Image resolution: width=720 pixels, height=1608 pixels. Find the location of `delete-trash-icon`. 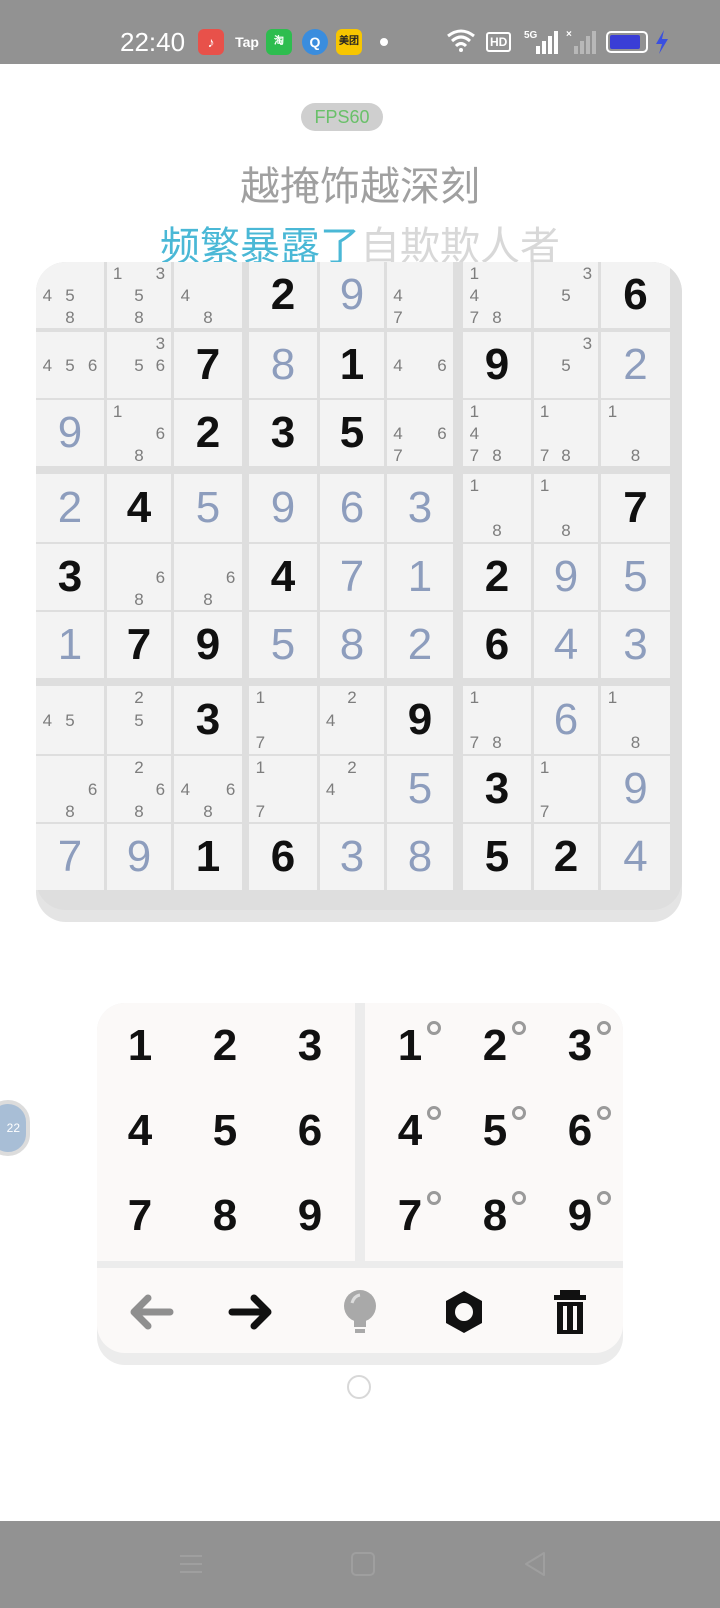

delete-trash-icon is located at coordinates (570, 1312).